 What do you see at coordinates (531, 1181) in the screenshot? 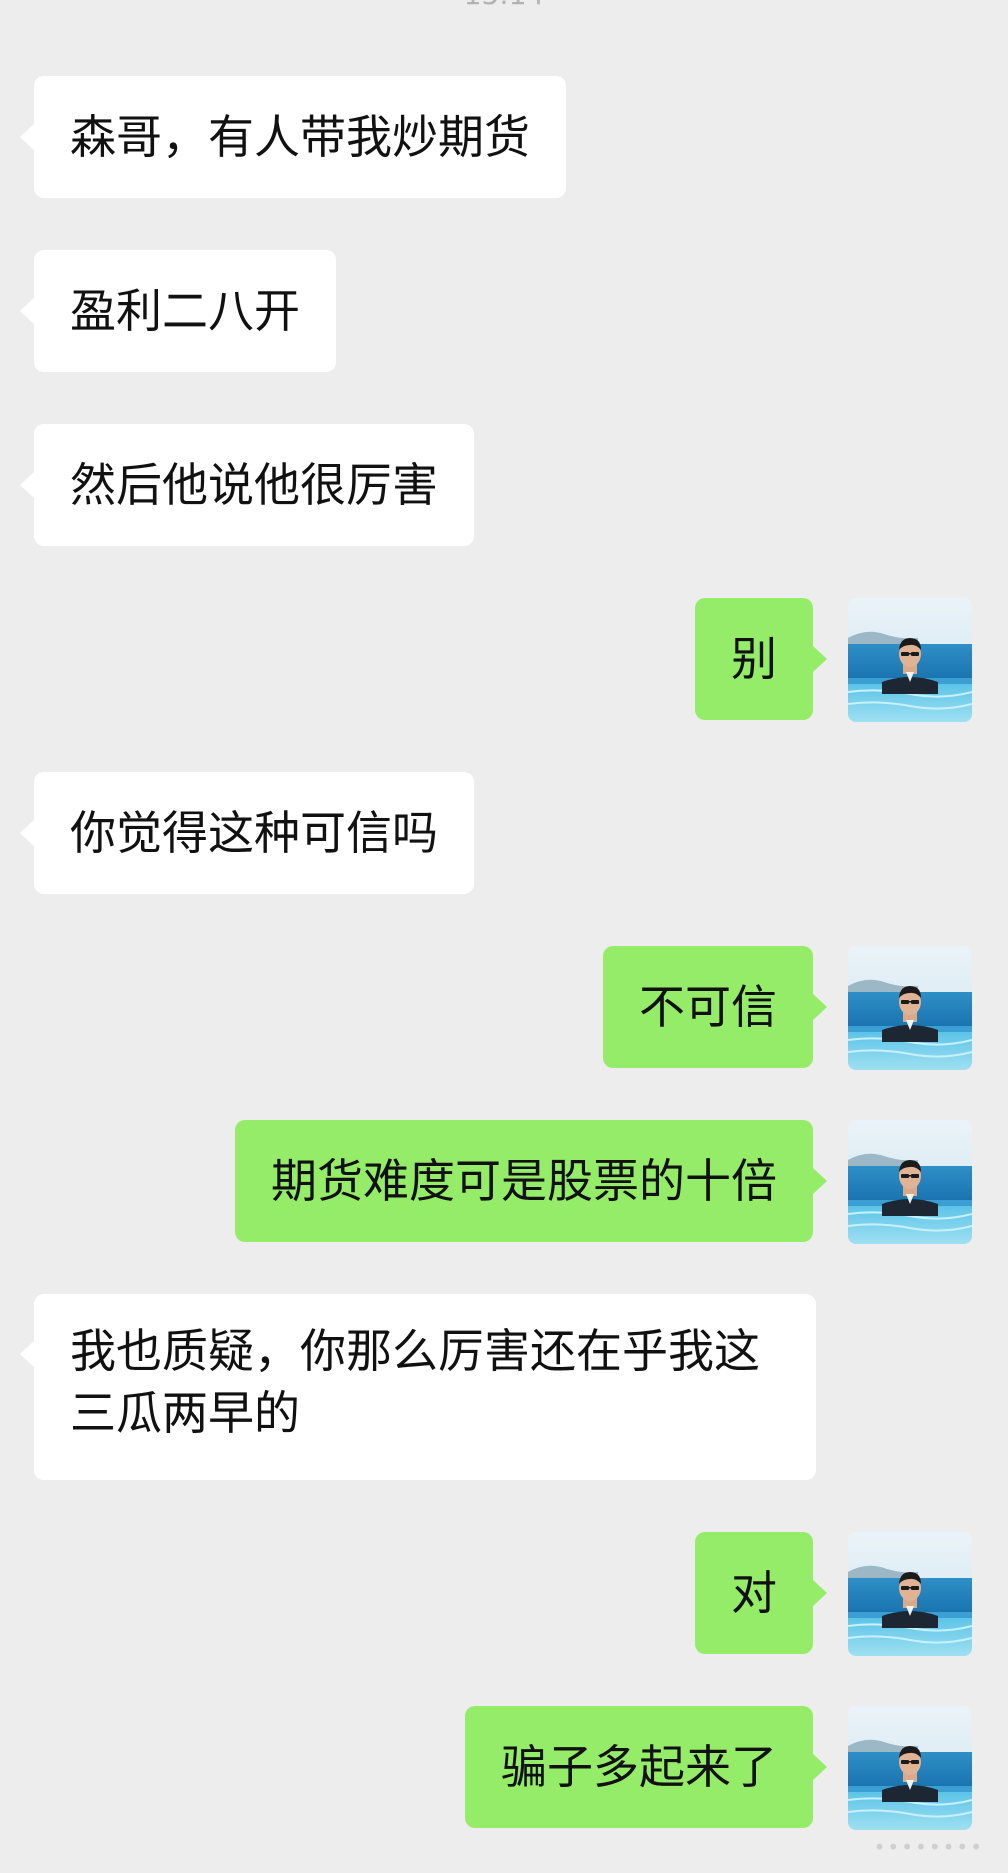
I see `message-bubble-outgoing: 期货难度可是股票的十倍` at bounding box center [531, 1181].